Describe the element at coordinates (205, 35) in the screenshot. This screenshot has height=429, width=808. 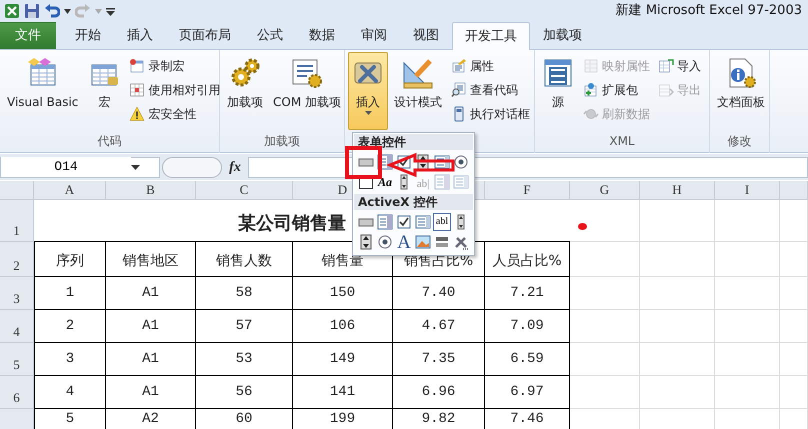
I see `ribbon-tab: 页面布局` at that location.